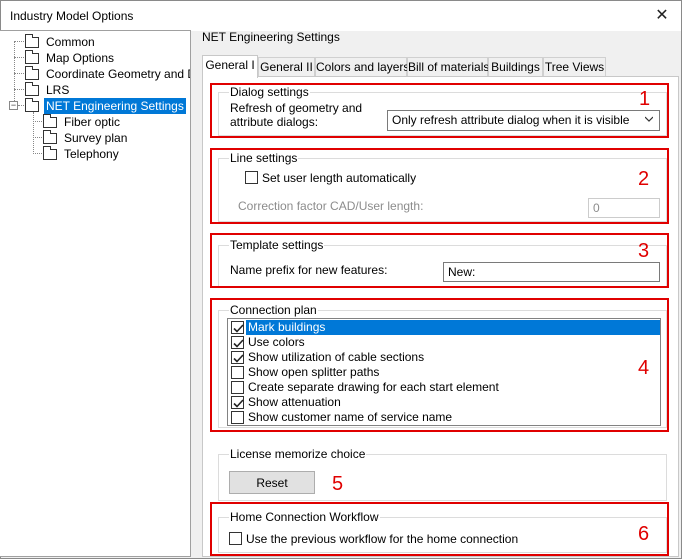 Image resolution: width=682 pixels, height=559 pixels. What do you see at coordinates (72, 16) in the screenshot?
I see `window-title: Industry Model Options` at bounding box center [72, 16].